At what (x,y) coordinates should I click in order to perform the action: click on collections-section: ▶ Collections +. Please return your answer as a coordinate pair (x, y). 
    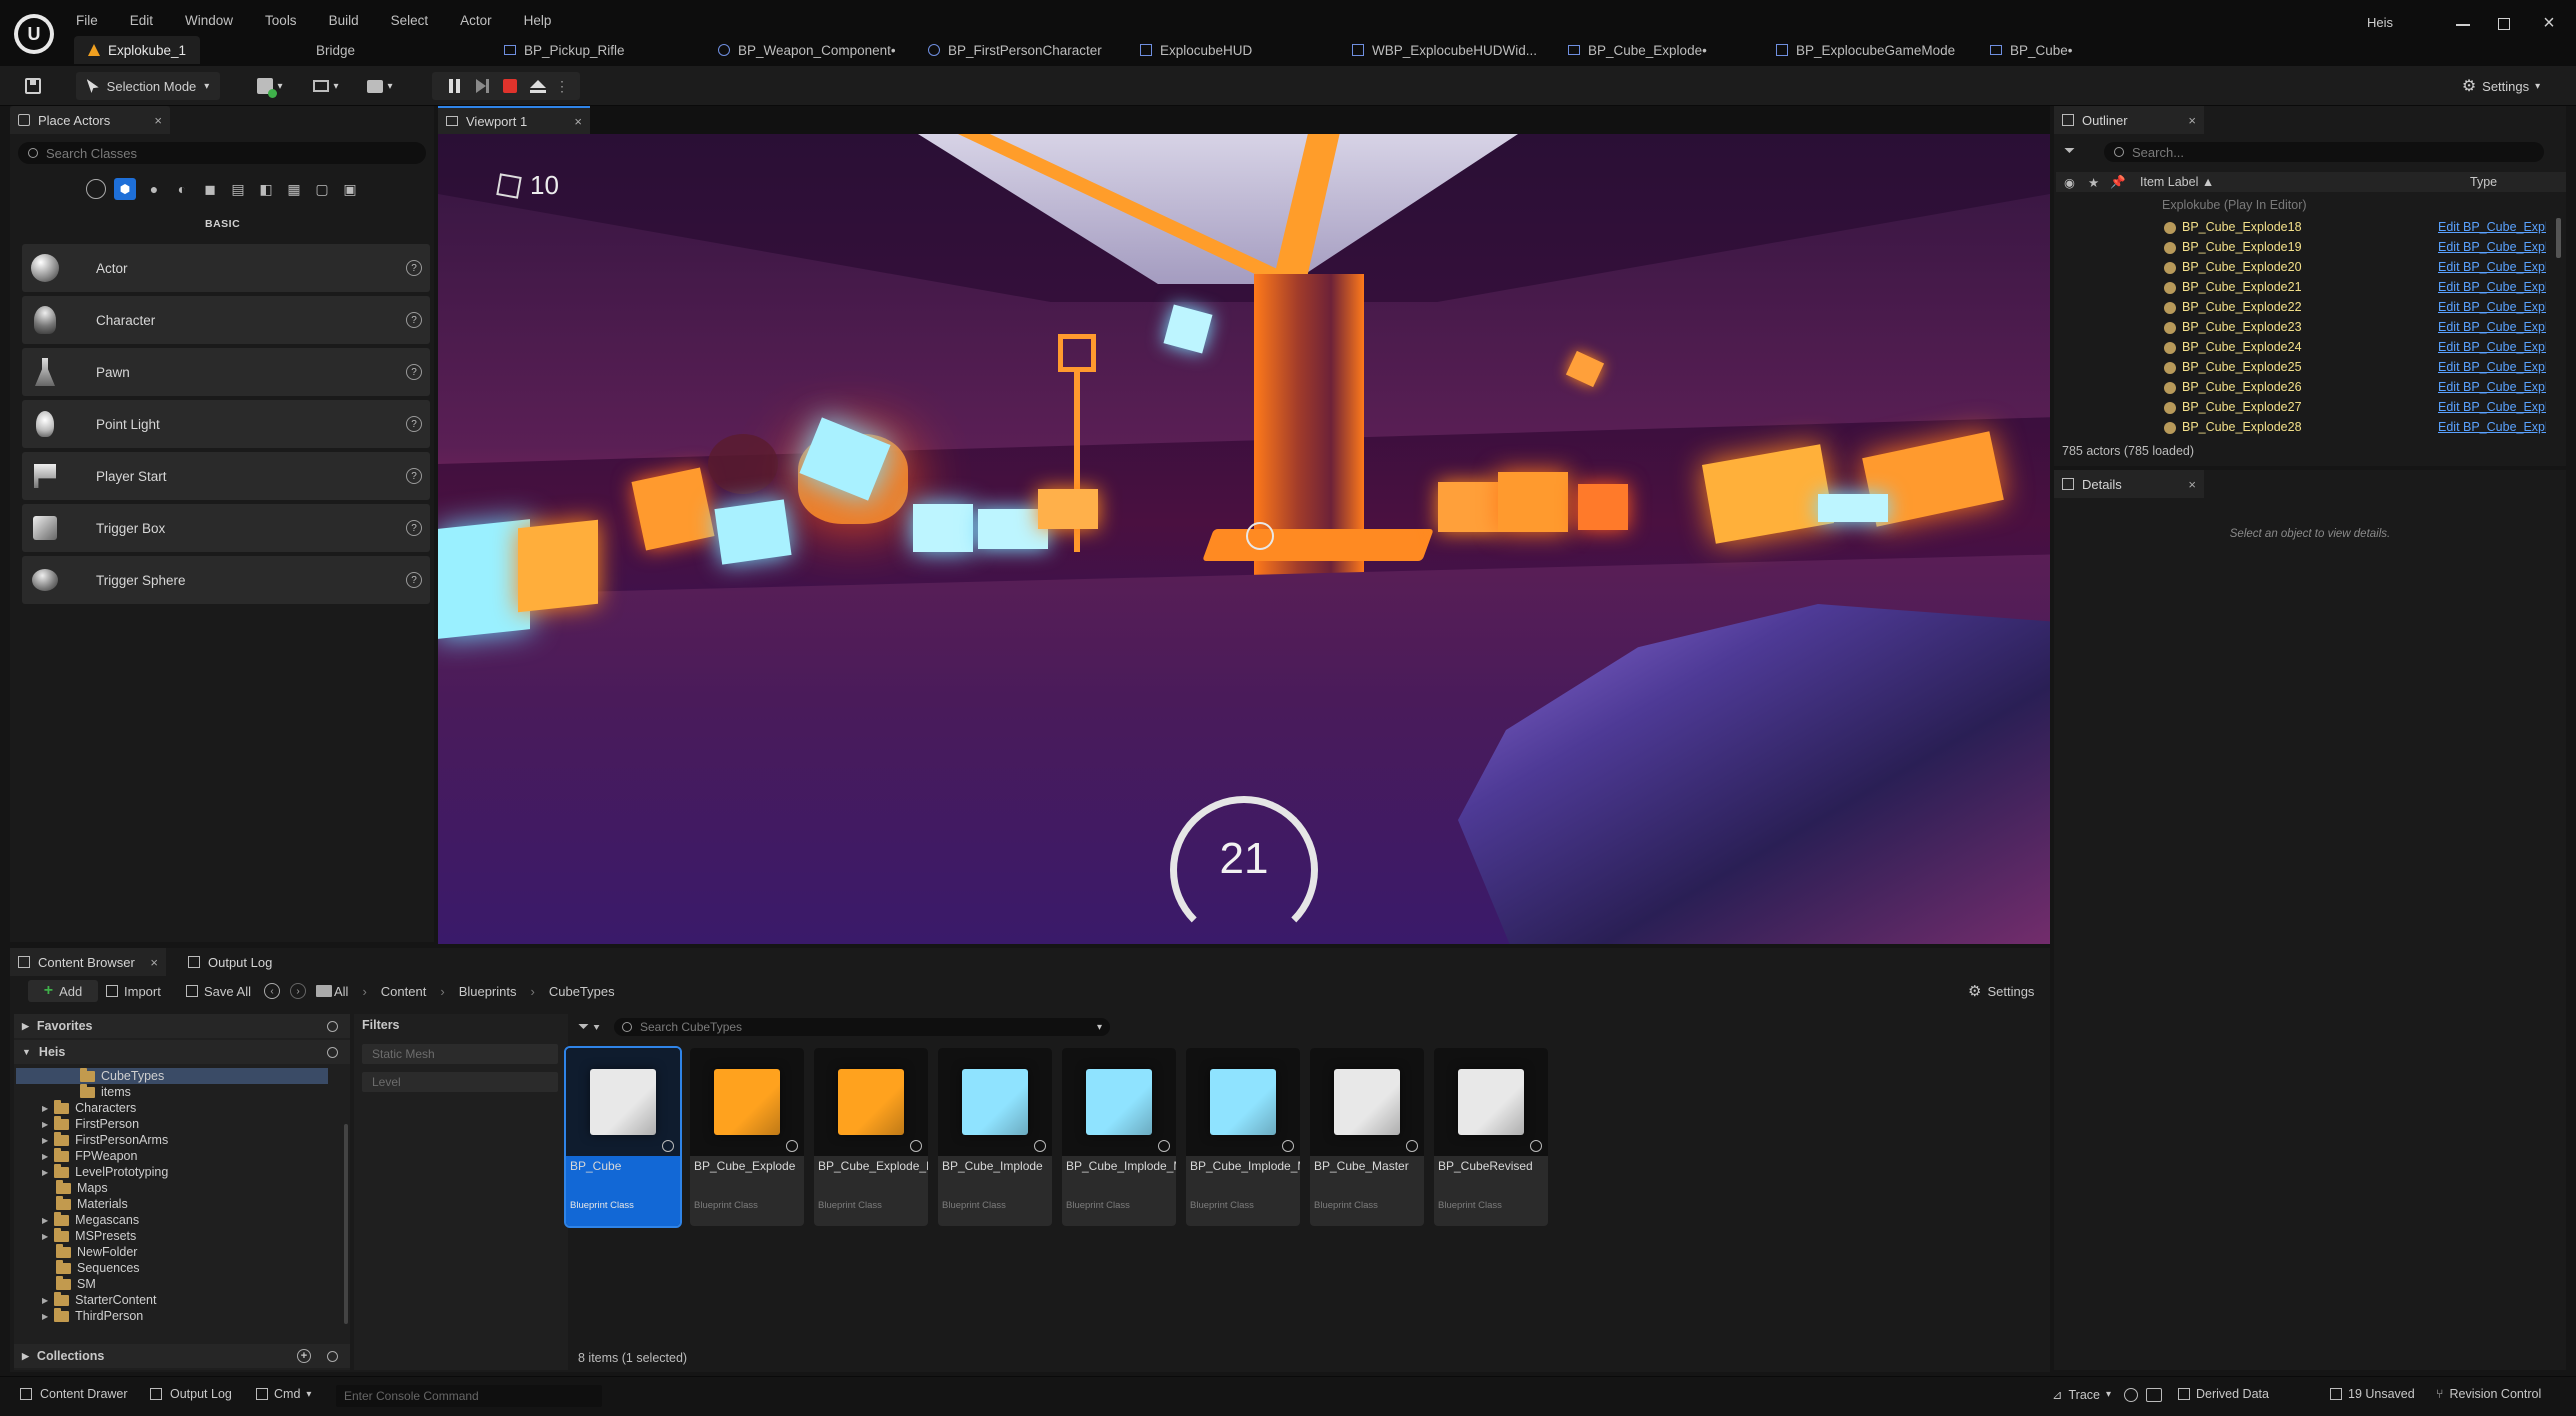
    Looking at the image, I should click on (182, 1356).